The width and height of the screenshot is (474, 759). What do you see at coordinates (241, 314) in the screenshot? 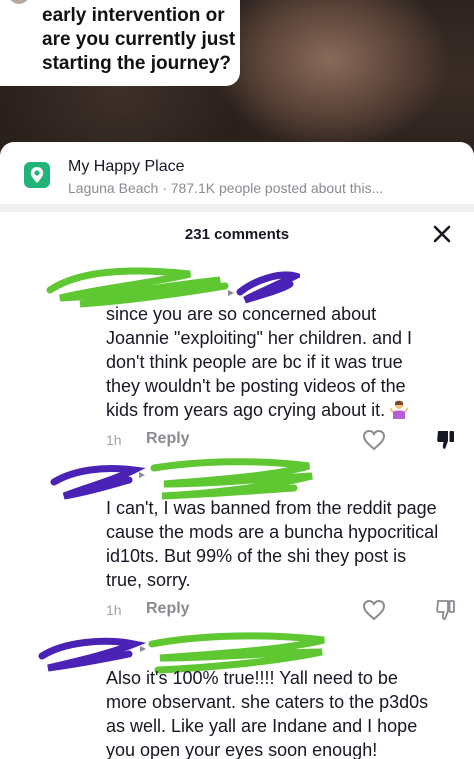
I see `comment-line: since you are so concerned about` at bounding box center [241, 314].